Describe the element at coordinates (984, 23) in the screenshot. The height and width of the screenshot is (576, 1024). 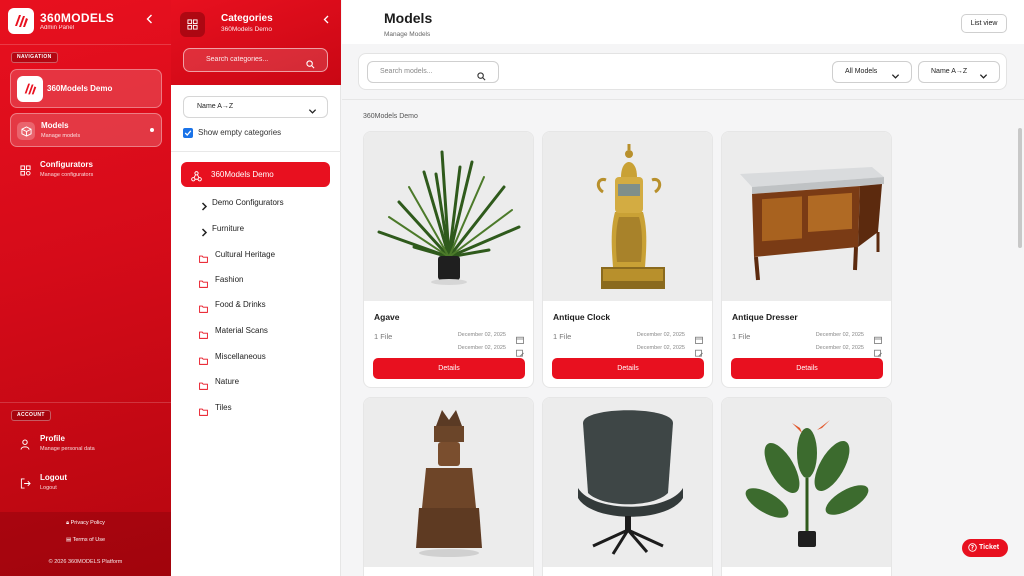
I see `list-view-button: List view` at that location.